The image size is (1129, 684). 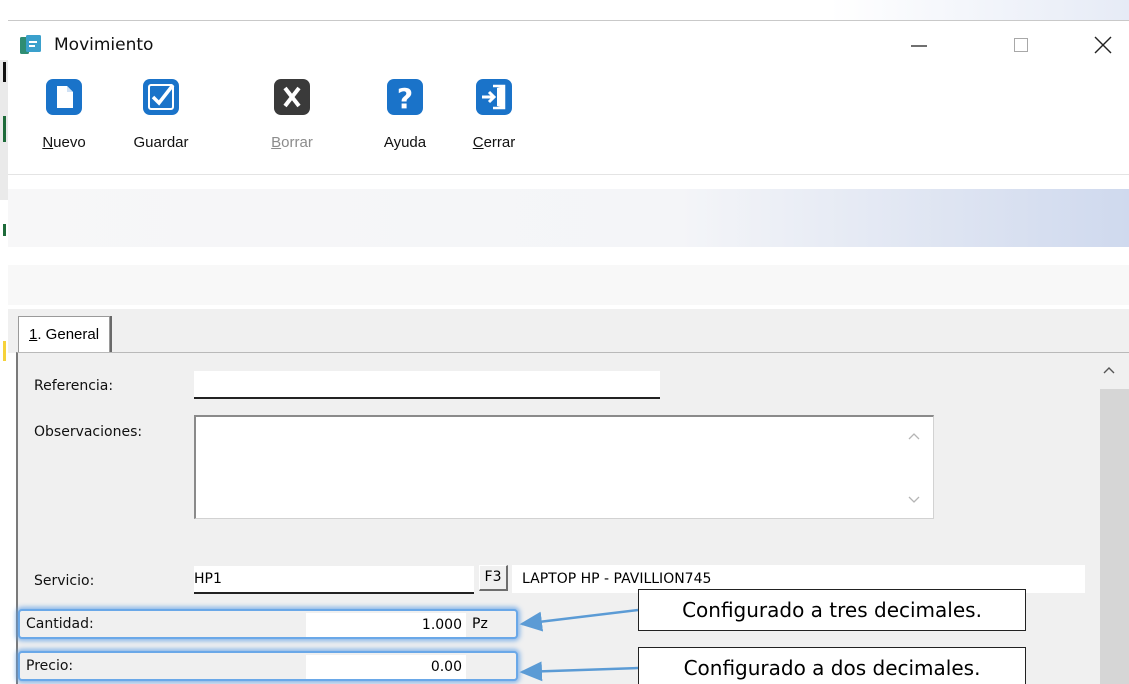 What do you see at coordinates (68, 334) in the screenshot?
I see `tab-general-label: . General` at bounding box center [68, 334].